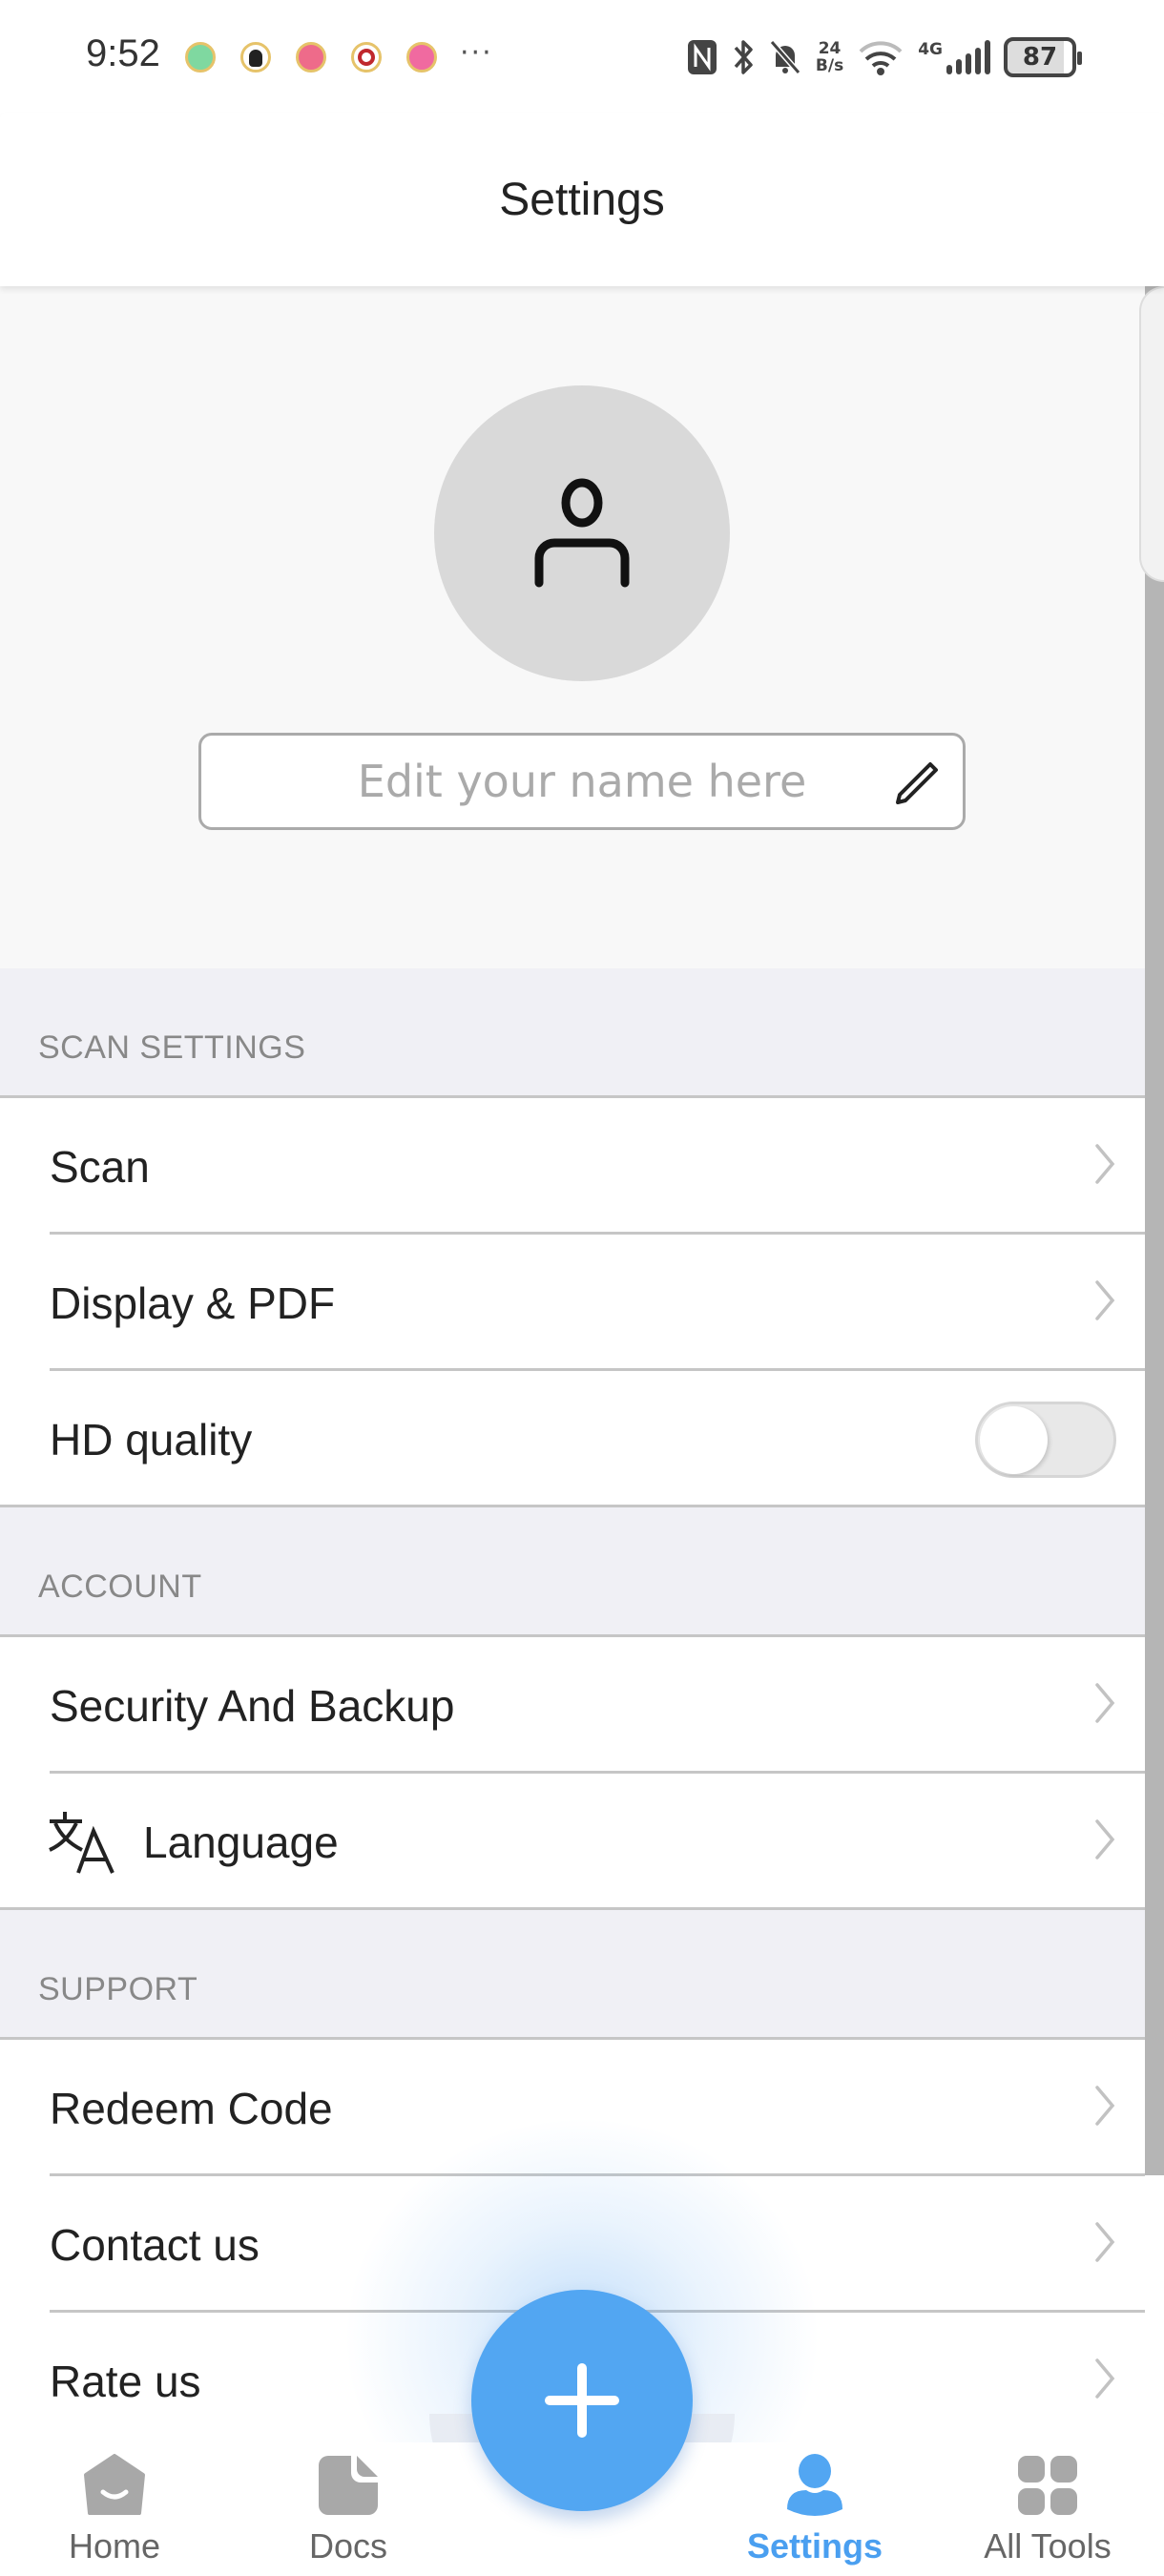 This screenshot has height=2576, width=1164. What do you see at coordinates (572, 1033) in the screenshot?
I see `section-header-scan-settings: SCAN SETTINGS` at bounding box center [572, 1033].